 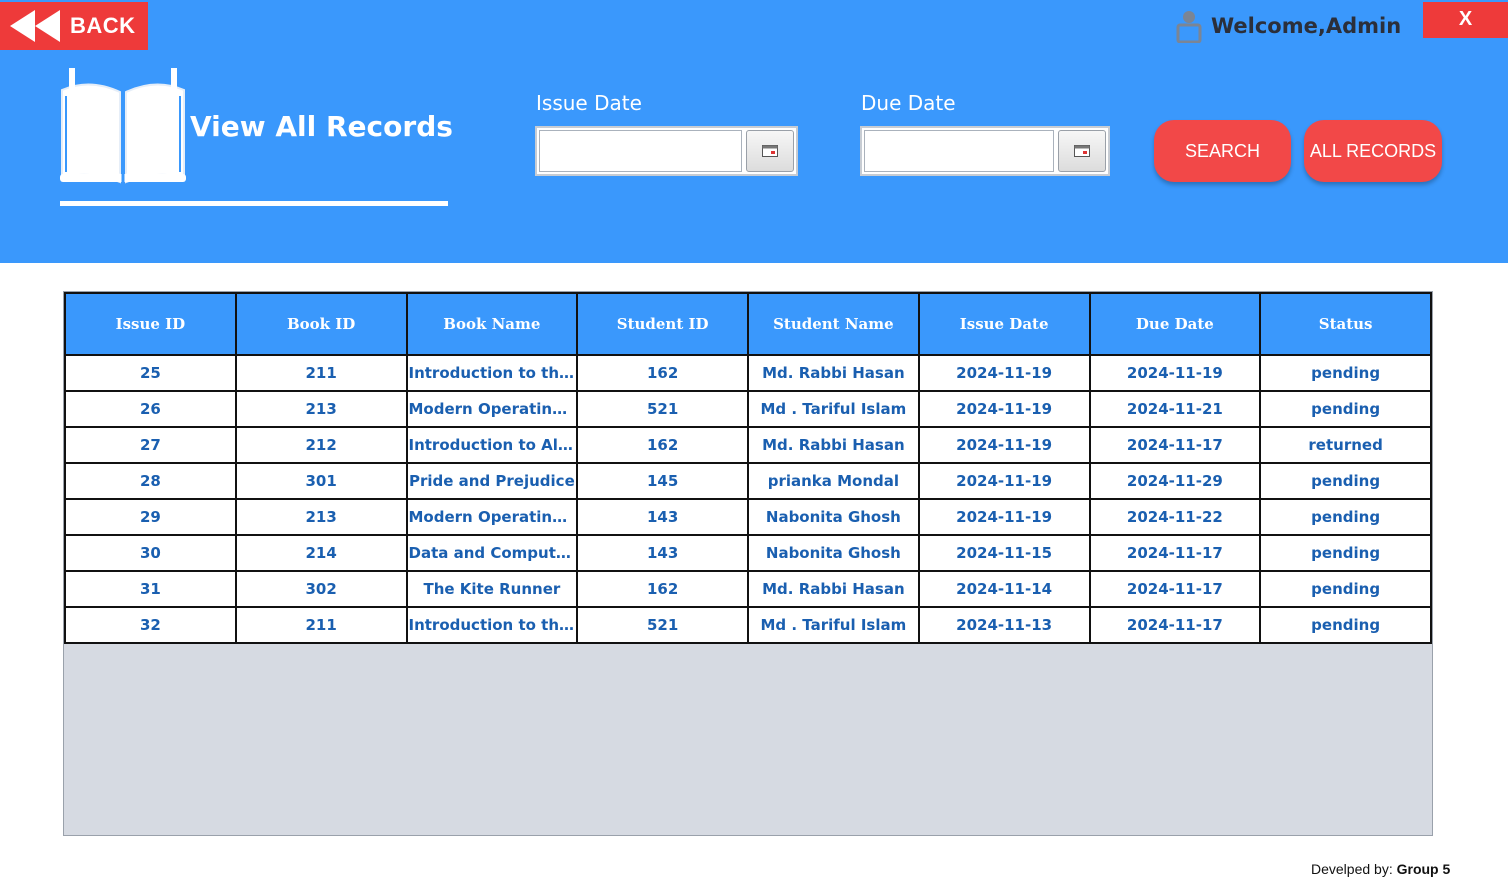 What do you see at coordinates (1345, 445) in the screenshot?
I see `table-cell: returned` at bounding box center [1345, 445].